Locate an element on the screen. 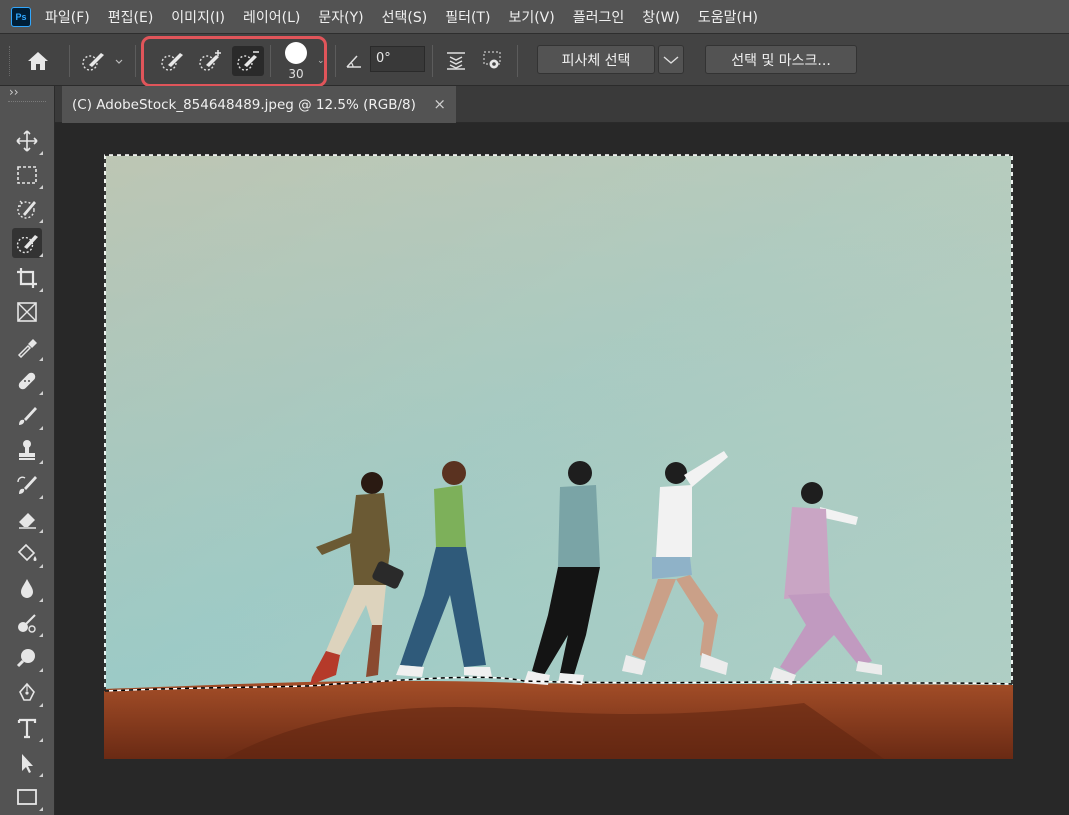 This screenshot has width=1069, height=815. spot-healing-tool is located at coordinates (27, 381).